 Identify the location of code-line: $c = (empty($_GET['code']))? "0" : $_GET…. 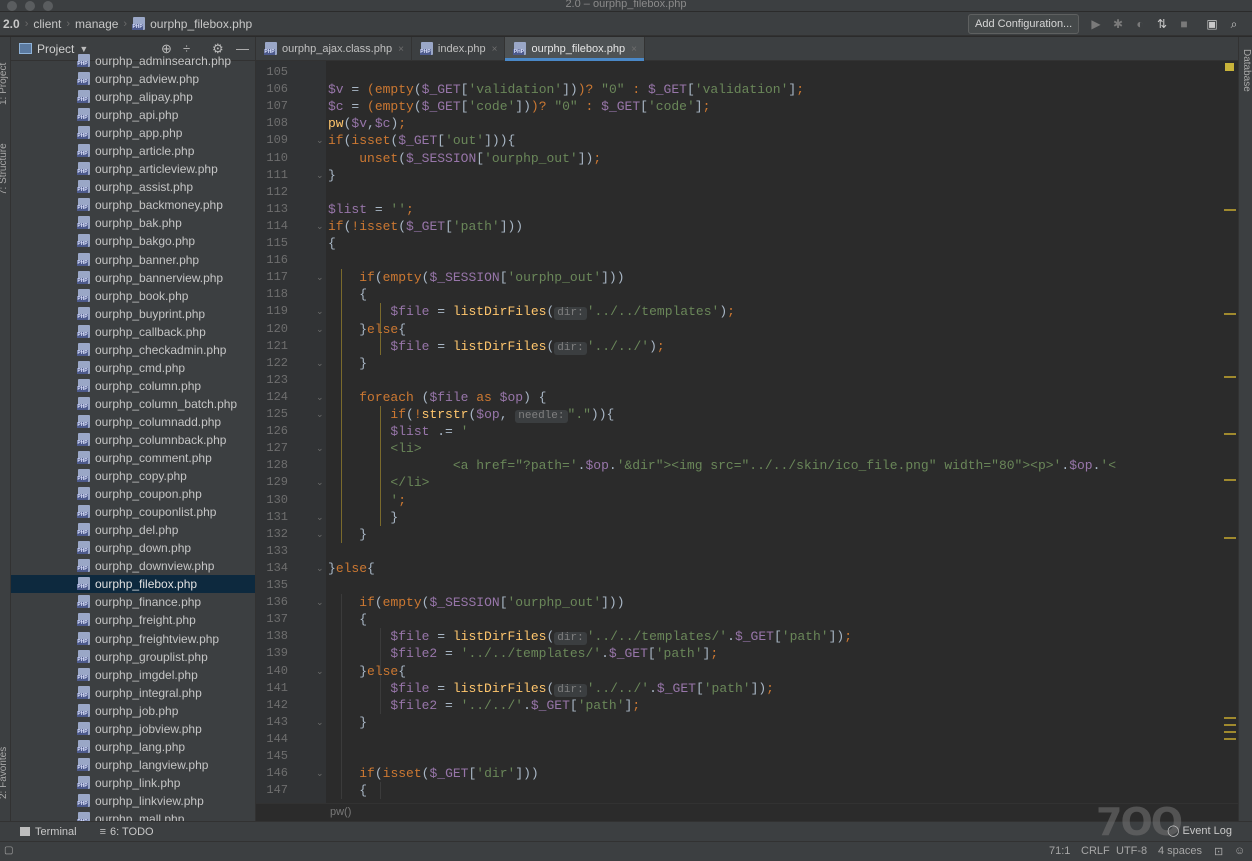
(519, 106).